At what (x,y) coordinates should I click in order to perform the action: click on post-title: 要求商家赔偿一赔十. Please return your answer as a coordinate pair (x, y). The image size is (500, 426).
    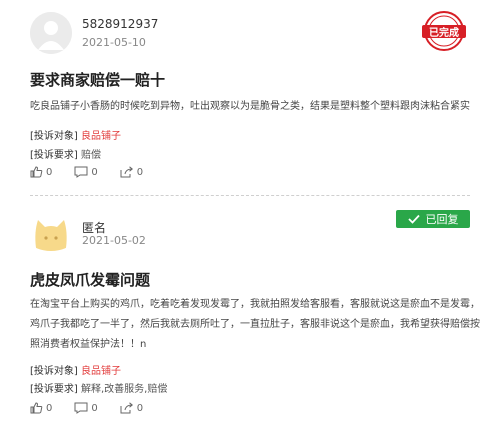
    Looking at the image, I should click on (97, 79).